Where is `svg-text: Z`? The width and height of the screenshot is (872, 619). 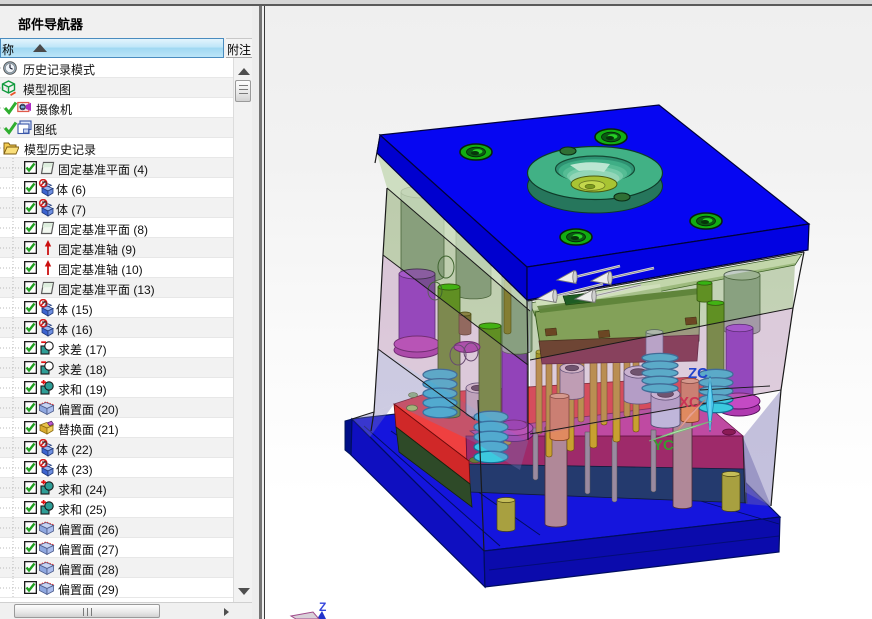 svg-text: Z is located at coordinates (322, 607).